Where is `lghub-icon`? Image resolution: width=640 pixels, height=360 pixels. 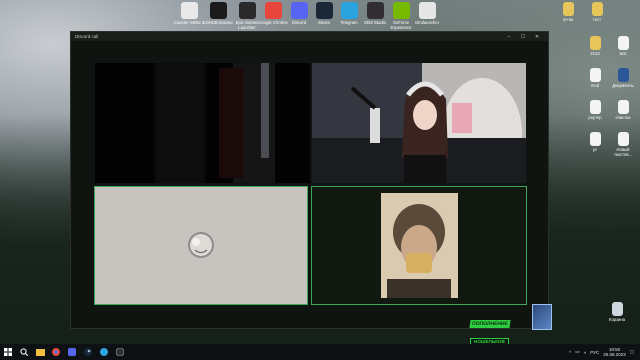 lghub-icon is located at coordinates (218, 10).